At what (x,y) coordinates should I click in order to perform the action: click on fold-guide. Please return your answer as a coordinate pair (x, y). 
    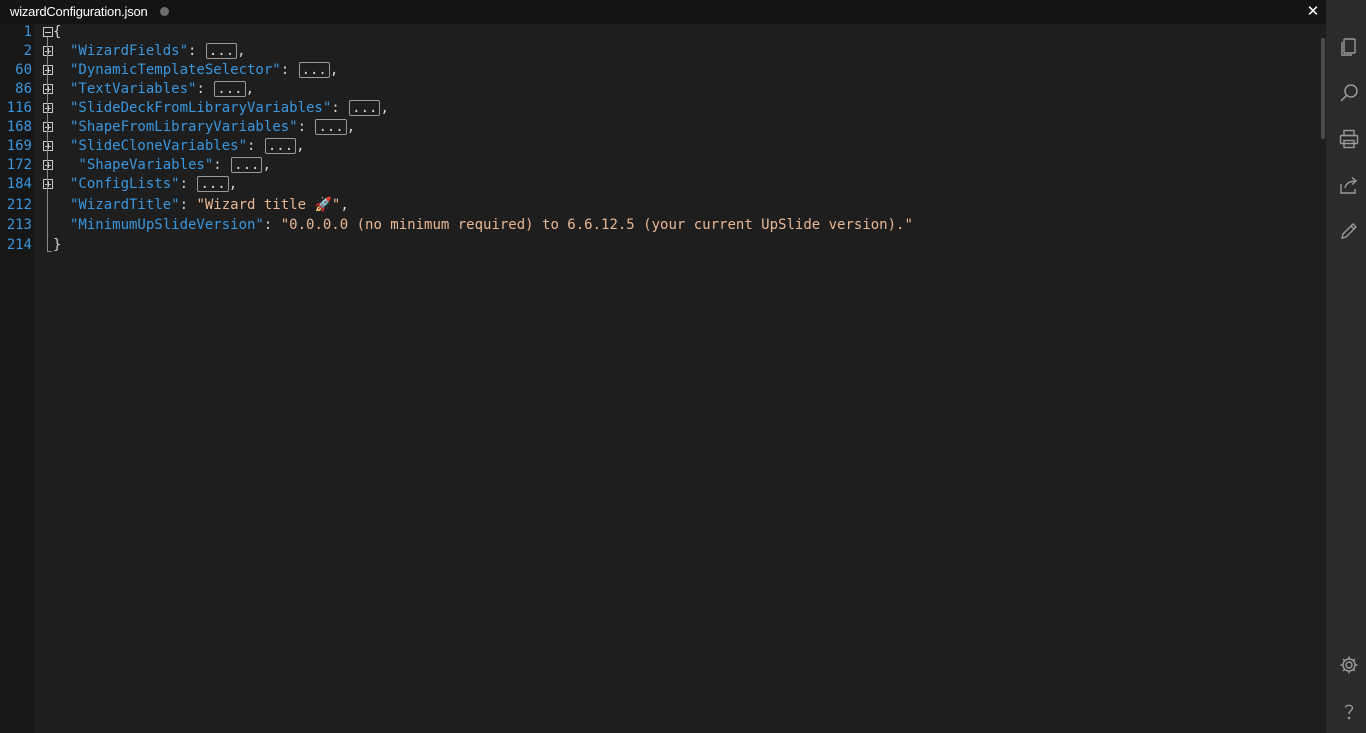
    Looking at the image, I should click on (47, 144).